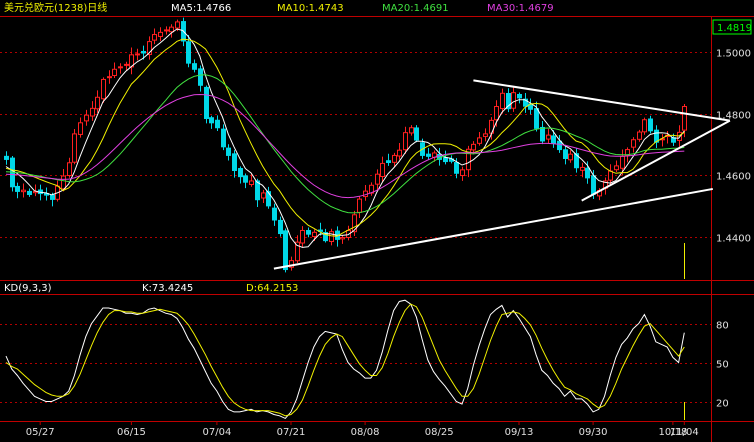 The image size is (754, 442). What do you see at coordinates (28, 288) in the screenshot?
I see `kd-label: KD(9,3,3)` at bounding box center [28, 288].